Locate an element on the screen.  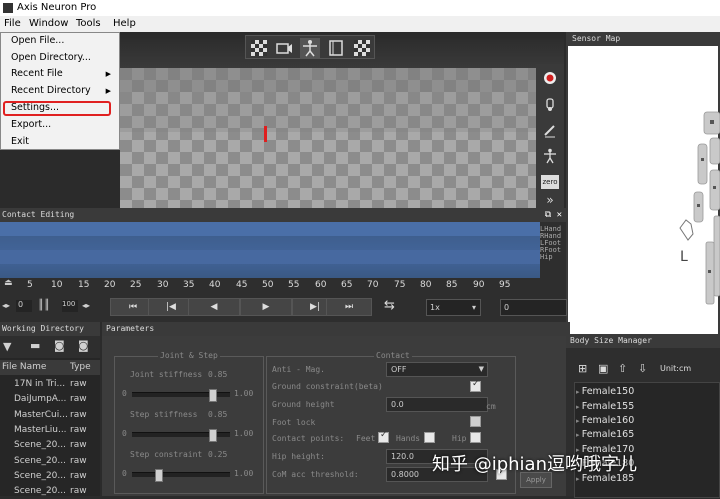
ground-constraint-checkbox: ✓ is located at coordinates (475, 385).